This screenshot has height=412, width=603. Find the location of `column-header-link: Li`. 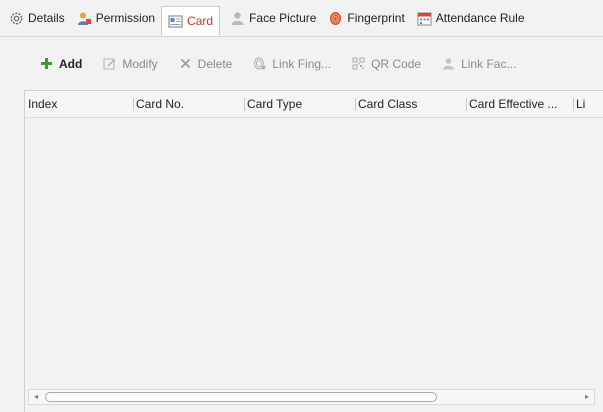

column-header-link: Li is located at coordinates (588, 104).